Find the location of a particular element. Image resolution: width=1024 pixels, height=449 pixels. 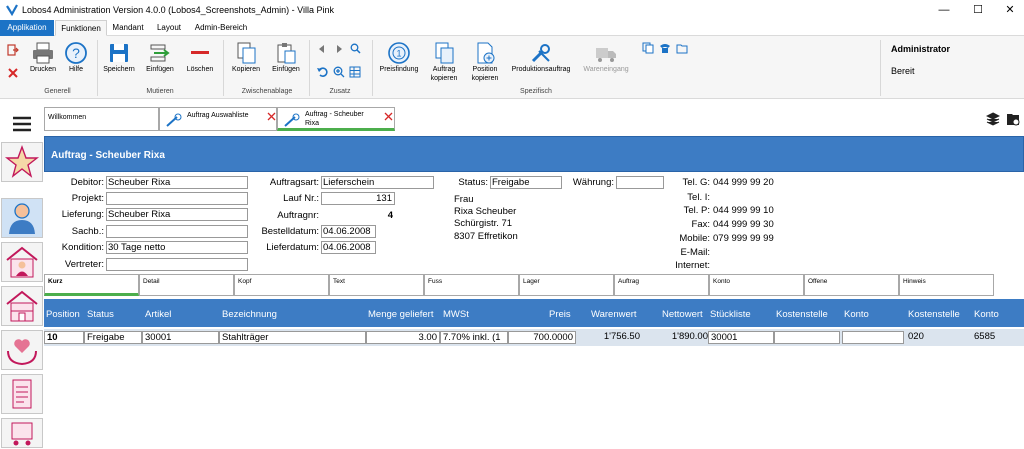

col-artikel: Artikel is located at coordinates (158, 314).